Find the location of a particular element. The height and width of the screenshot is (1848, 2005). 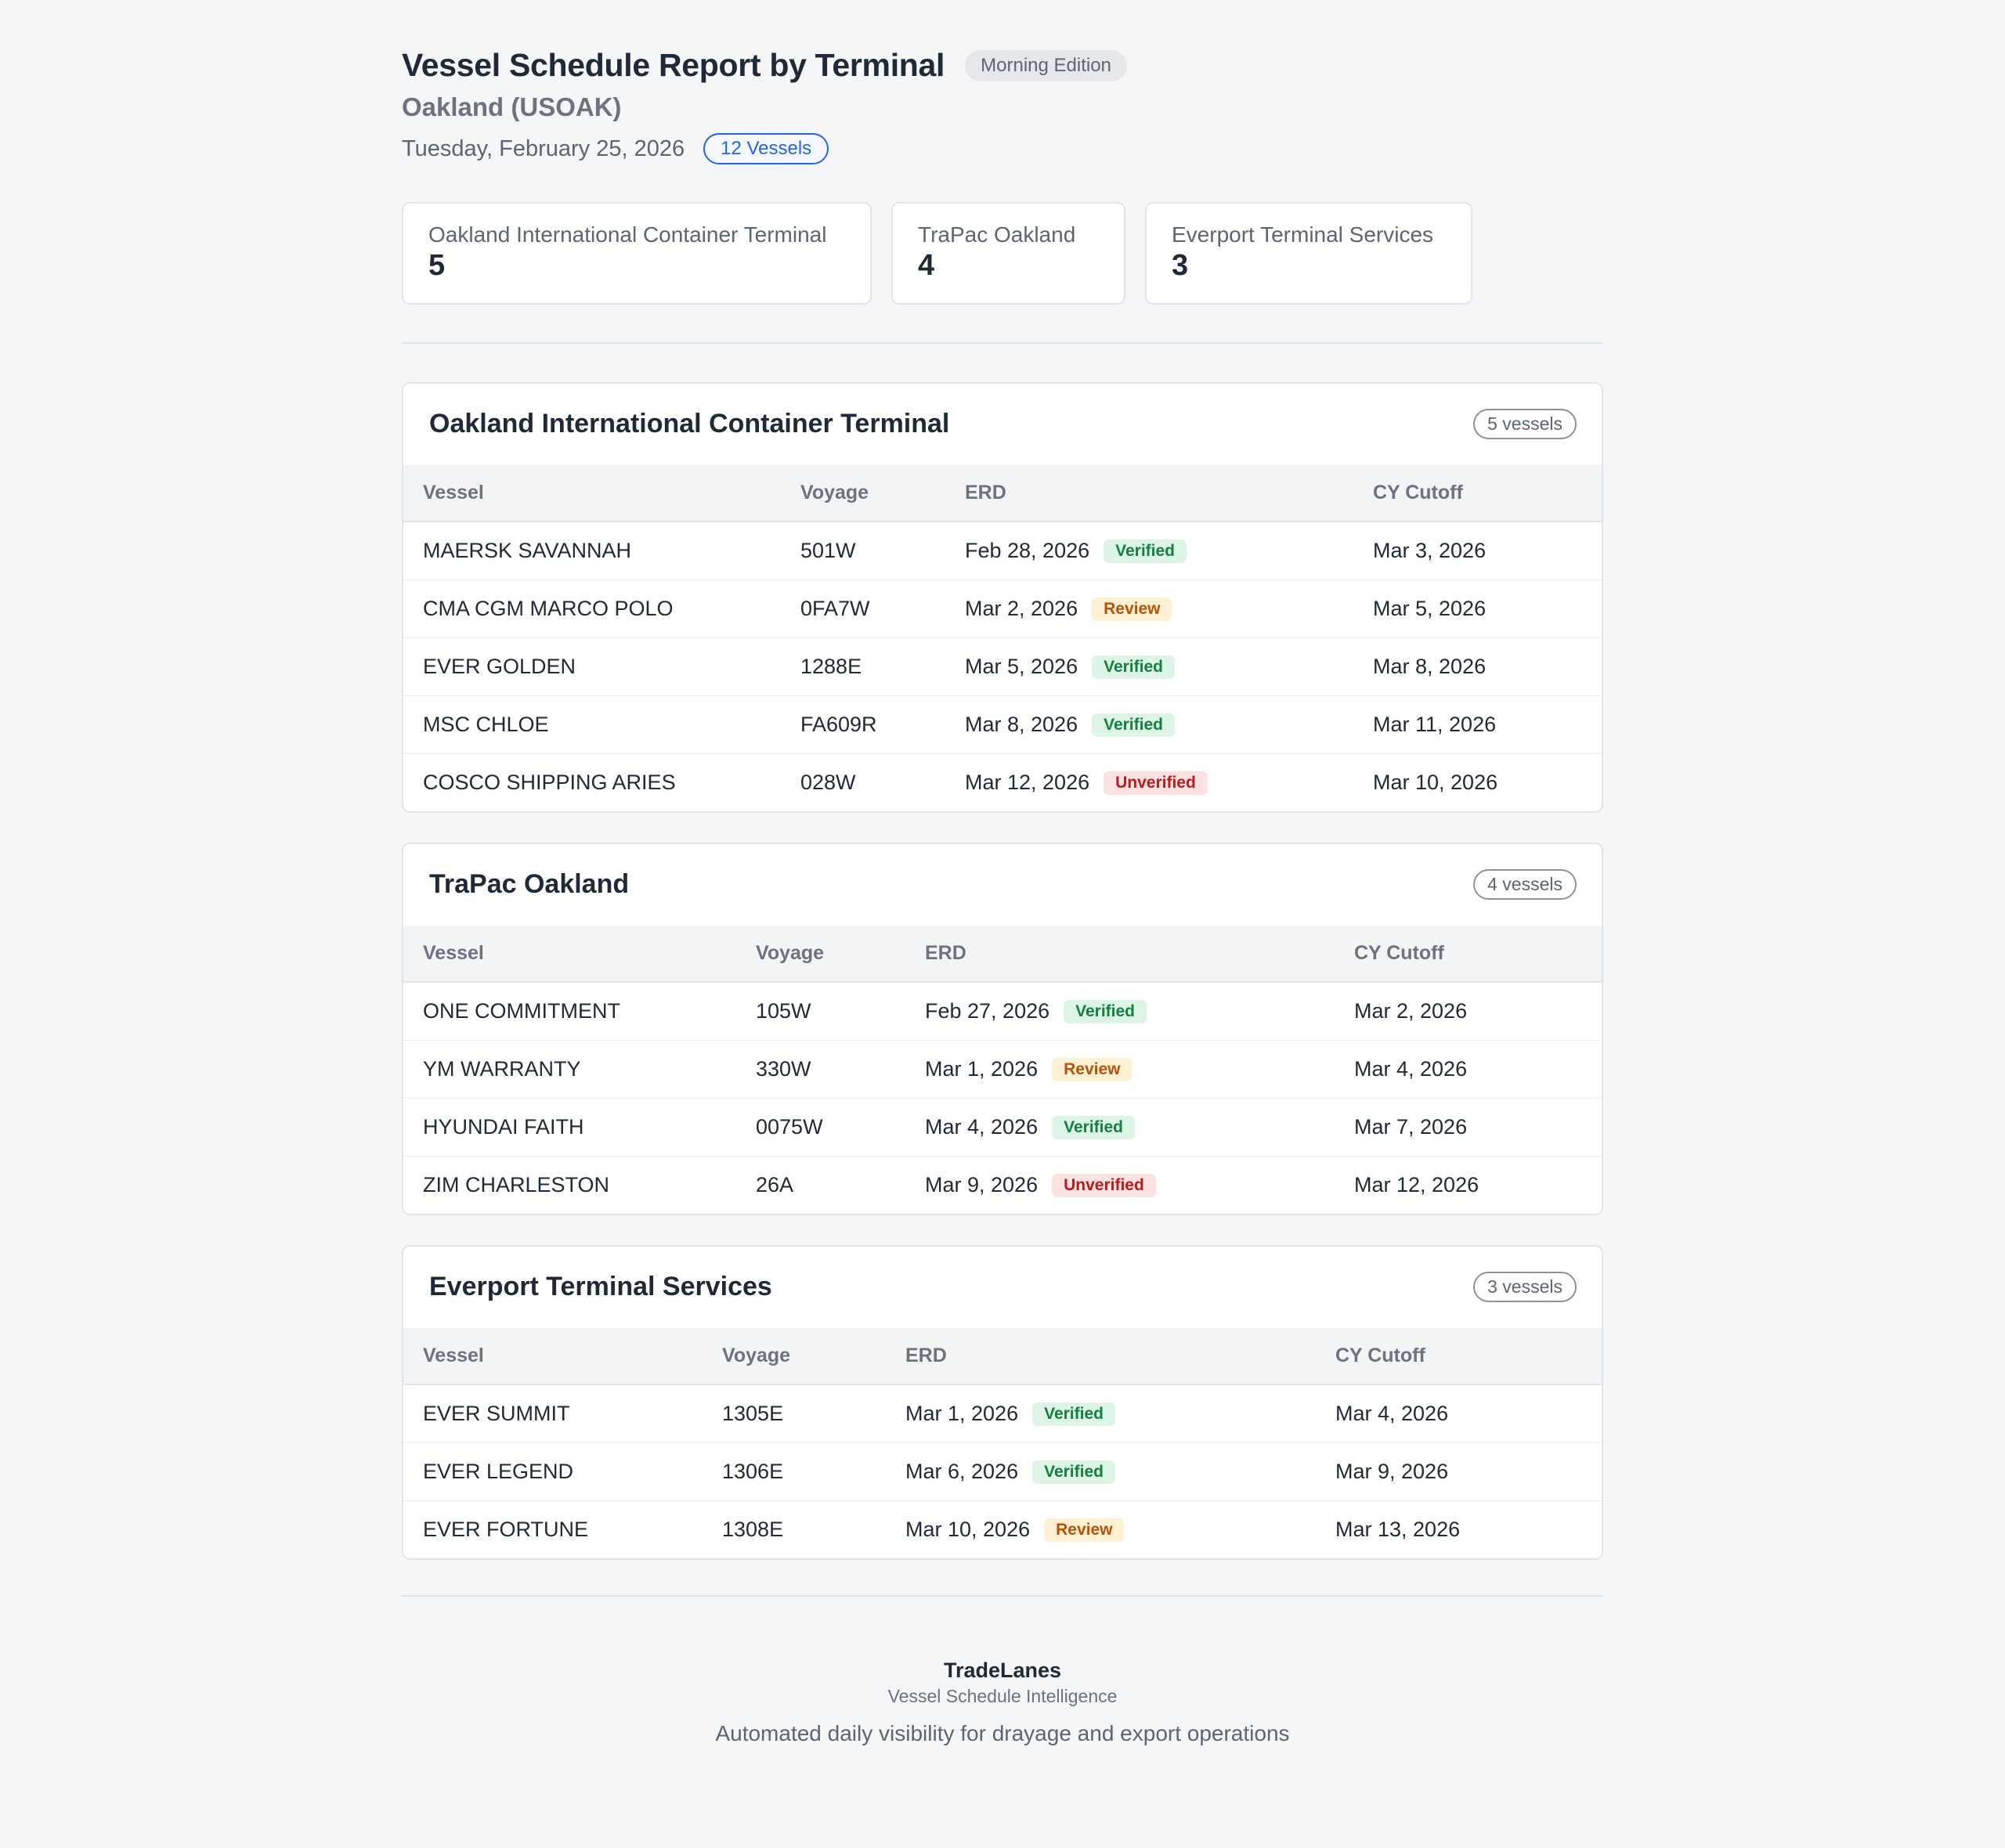

erd-cell: Mar 10, 2026 Review is located at coordinates (1120, 1529).